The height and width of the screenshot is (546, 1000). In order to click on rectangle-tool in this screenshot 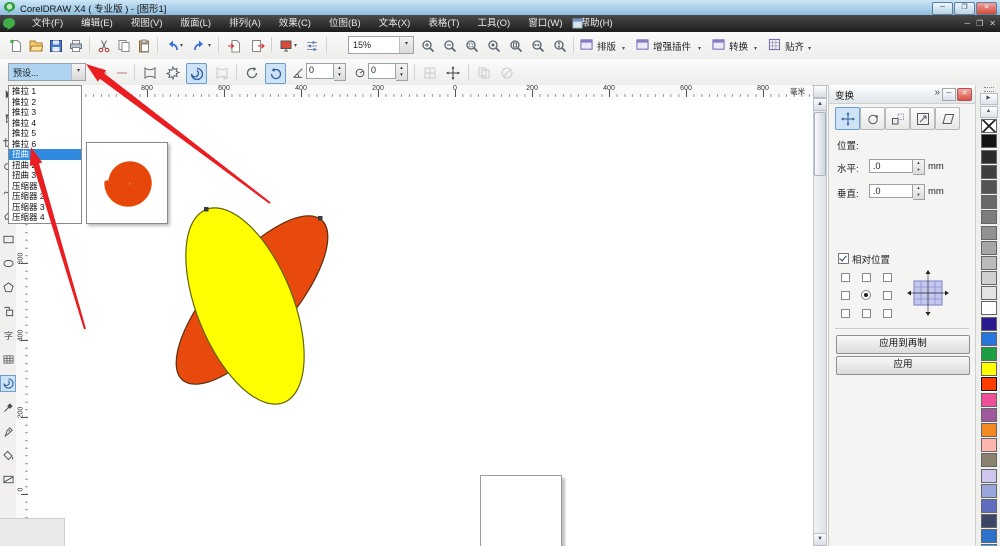, I will do `click(8, 239)`.